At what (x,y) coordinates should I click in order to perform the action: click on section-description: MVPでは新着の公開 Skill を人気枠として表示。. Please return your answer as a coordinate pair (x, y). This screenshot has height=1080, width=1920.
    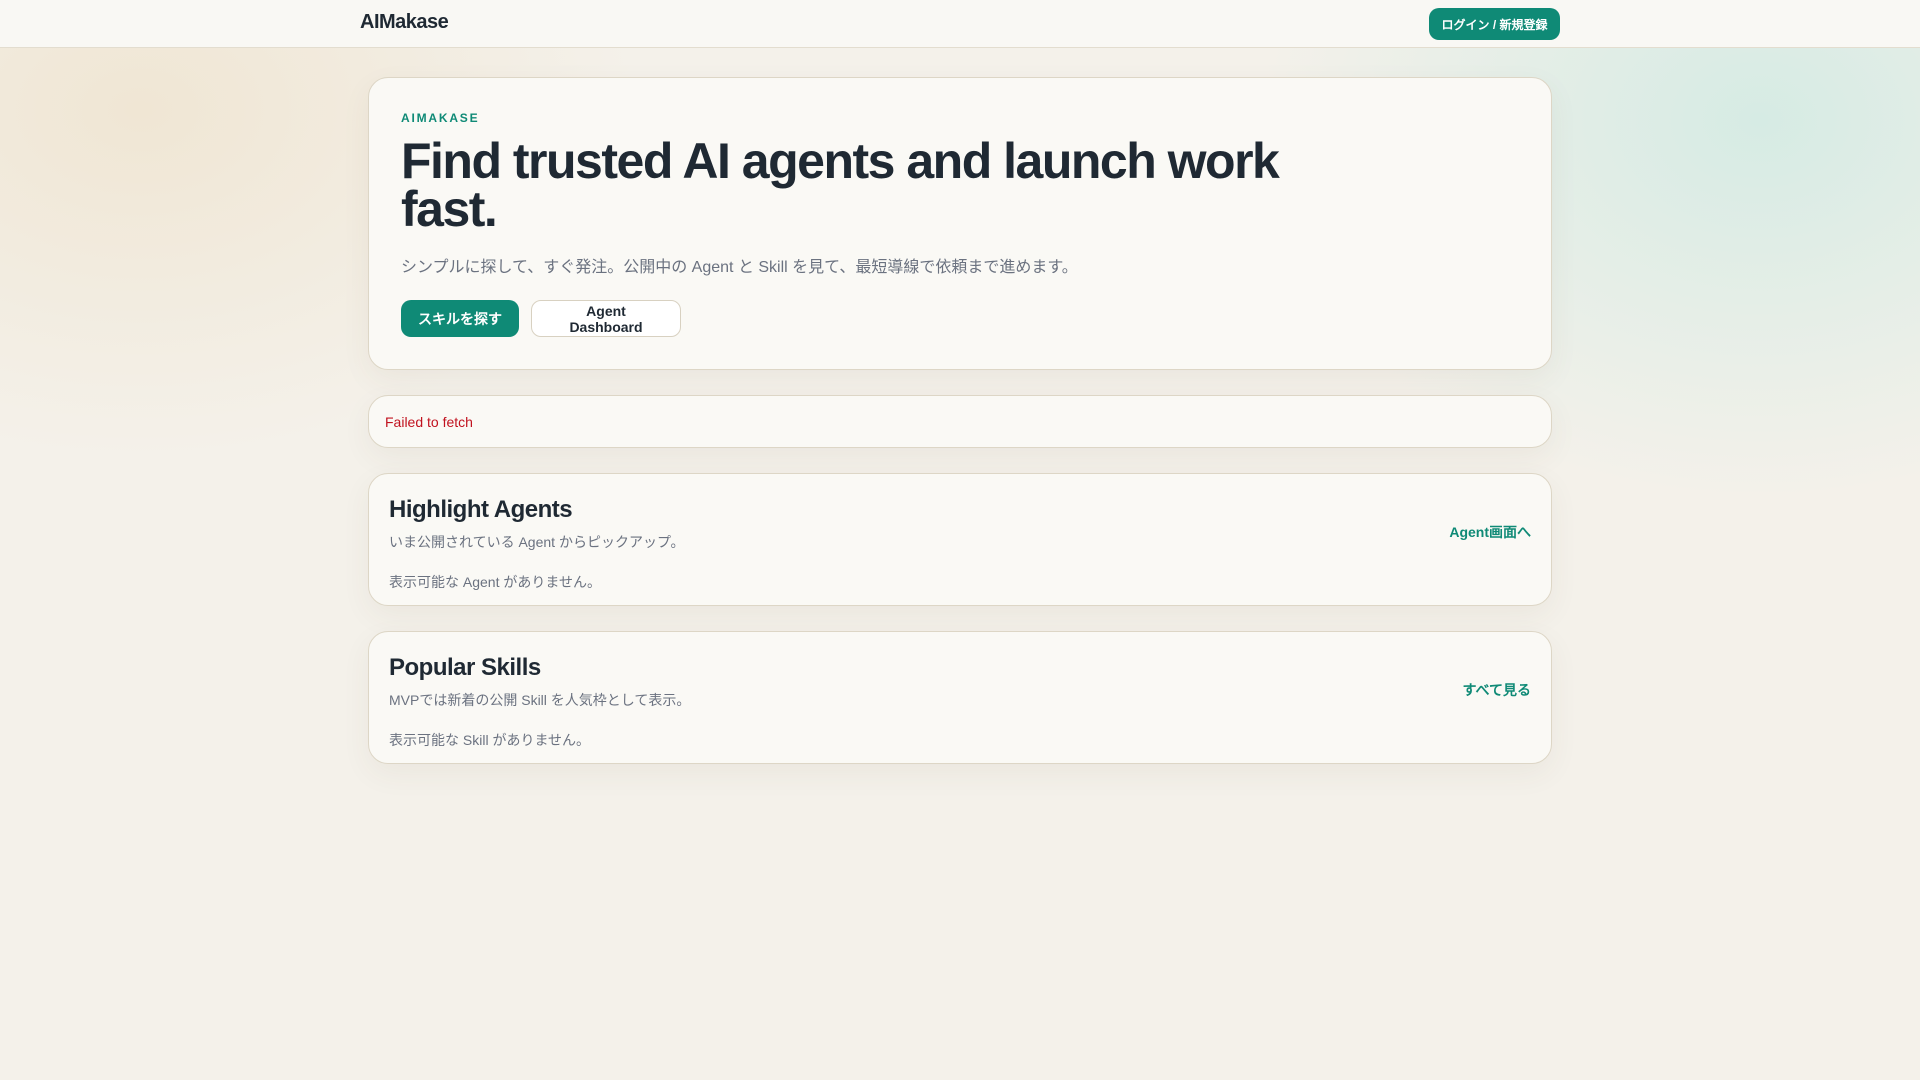
    Looking at the image, I should click on (540, 700).